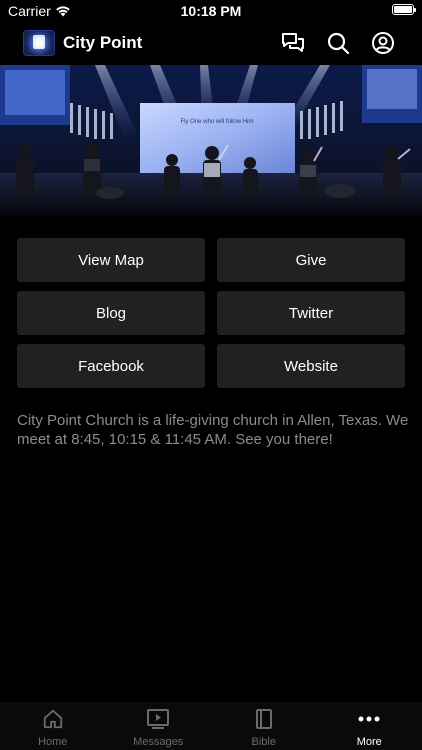  What do you see at coordinates (111, 260) in the screenshot?
I see `view-map-button: View Map` at bounding box center [111, 260].